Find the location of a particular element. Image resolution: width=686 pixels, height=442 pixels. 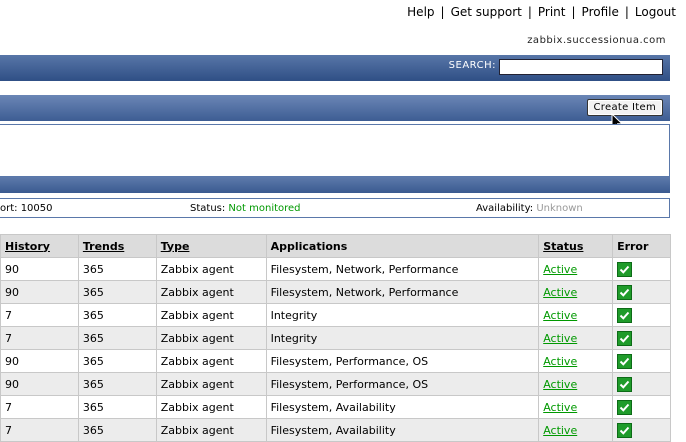

status-value: Not monitored is located at coordinates (264, 208).